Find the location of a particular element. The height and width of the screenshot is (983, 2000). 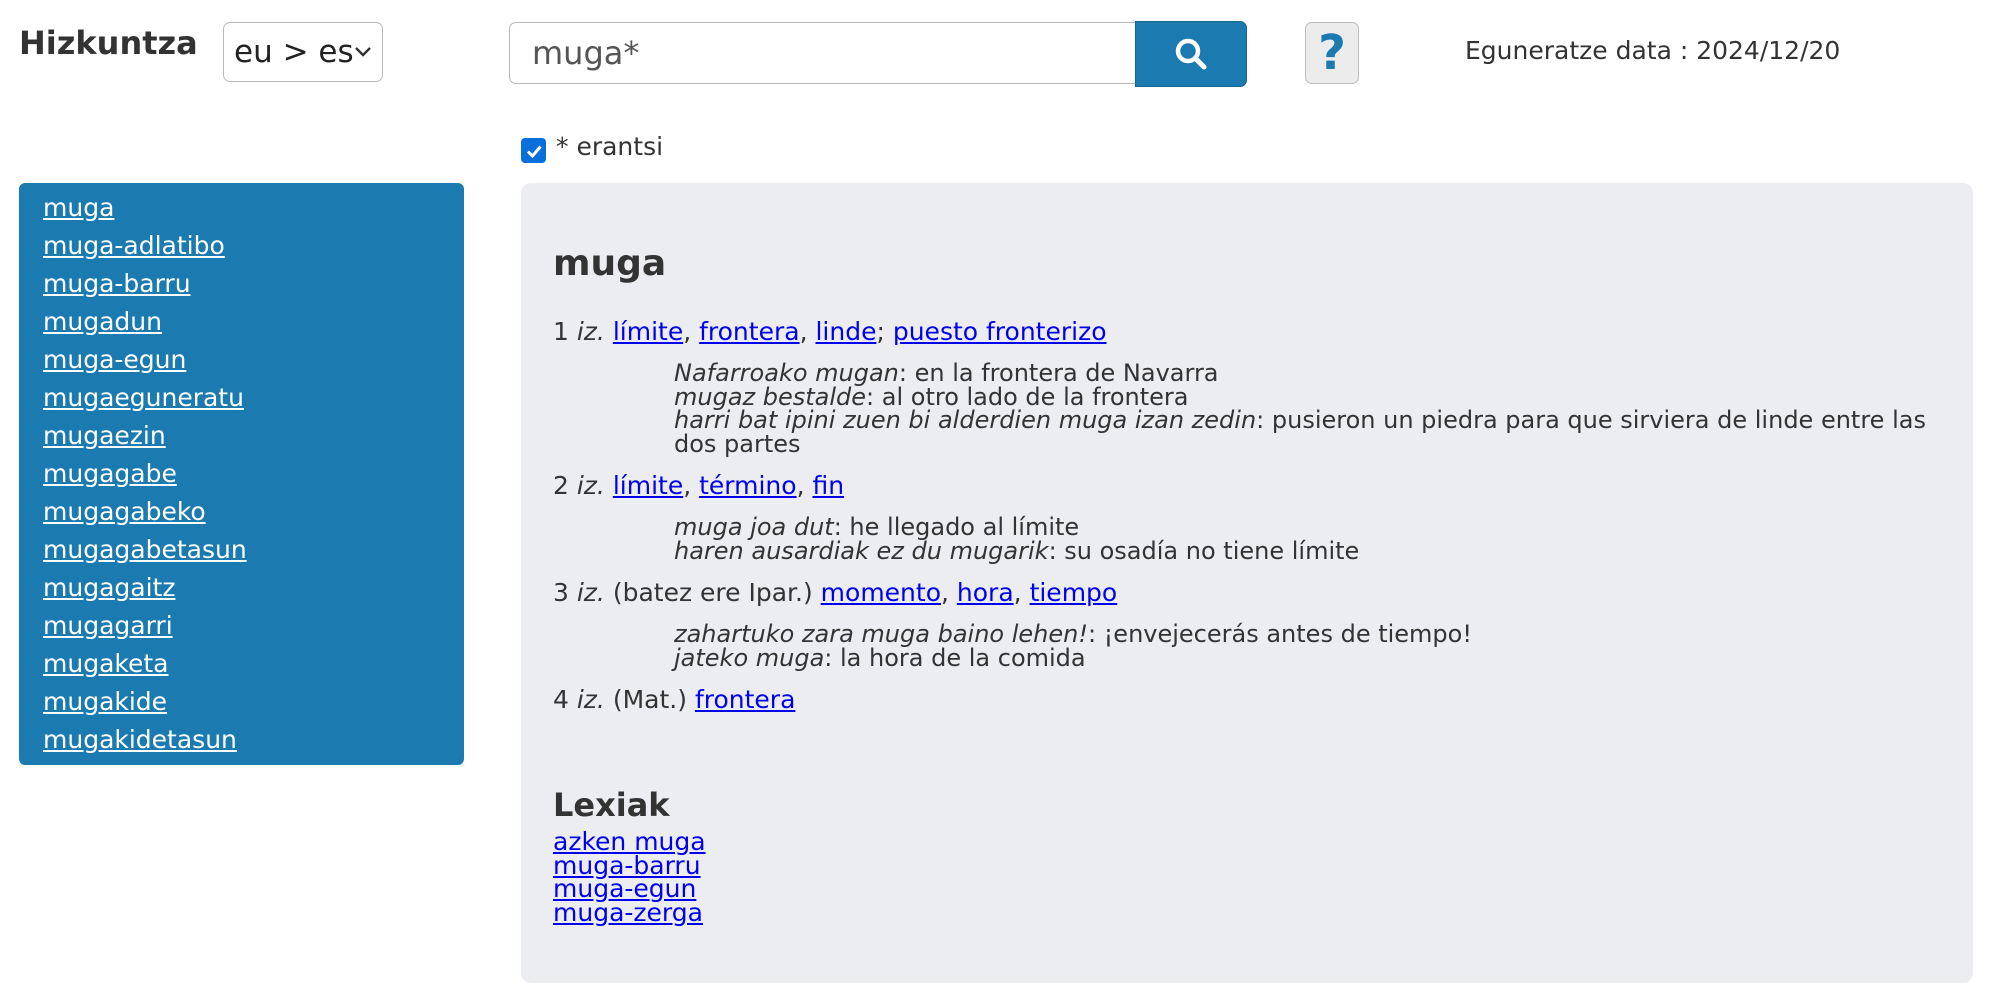

update-date: Eguneratze data : 2024/12/20 is located at coordinates (1653, 50).